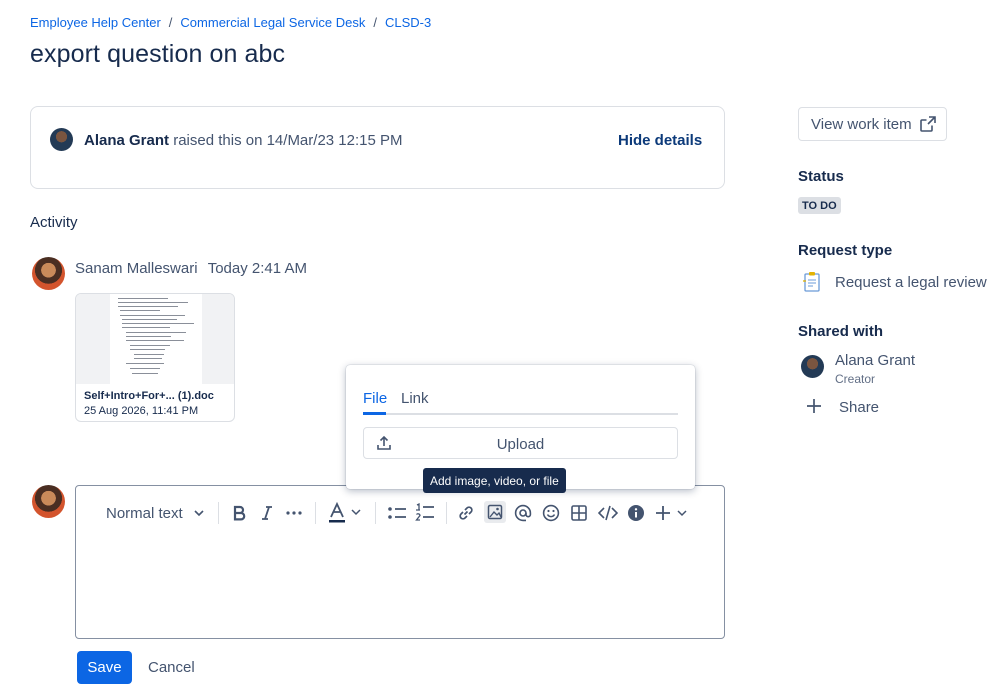 The image size is (999, 699). I want to click on info-panel-icon, so click(636, 513).